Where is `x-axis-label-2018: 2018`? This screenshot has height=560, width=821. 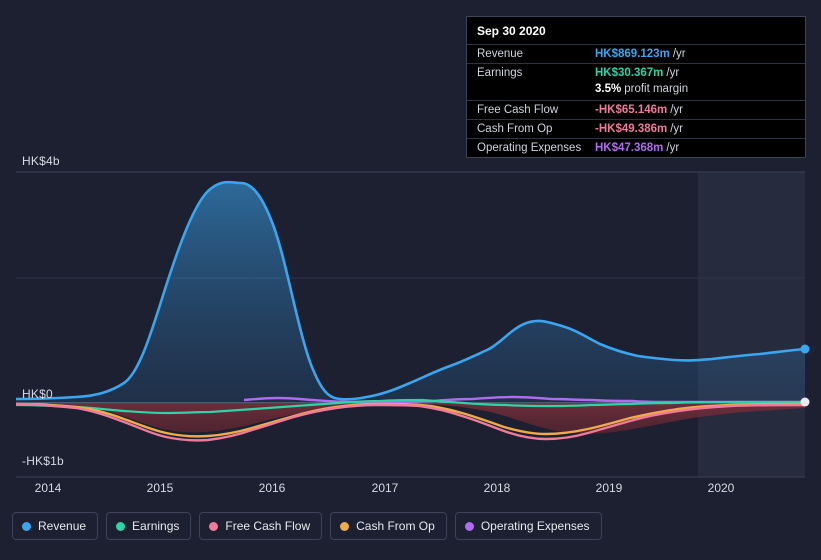
x-axis-label-2018: 2018 is located at coordinates (497, 488).